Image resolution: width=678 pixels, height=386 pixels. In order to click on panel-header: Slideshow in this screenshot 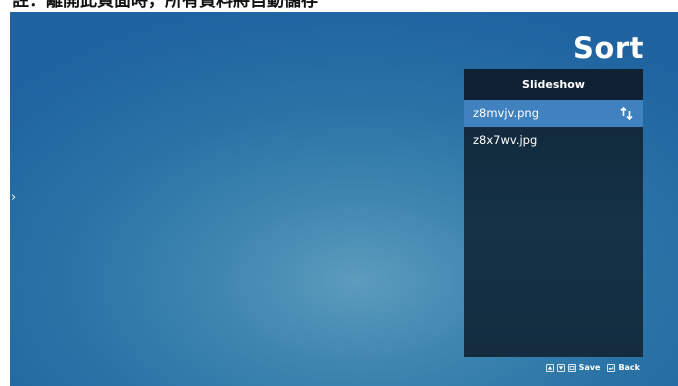, I will do `click(553, 84)`.